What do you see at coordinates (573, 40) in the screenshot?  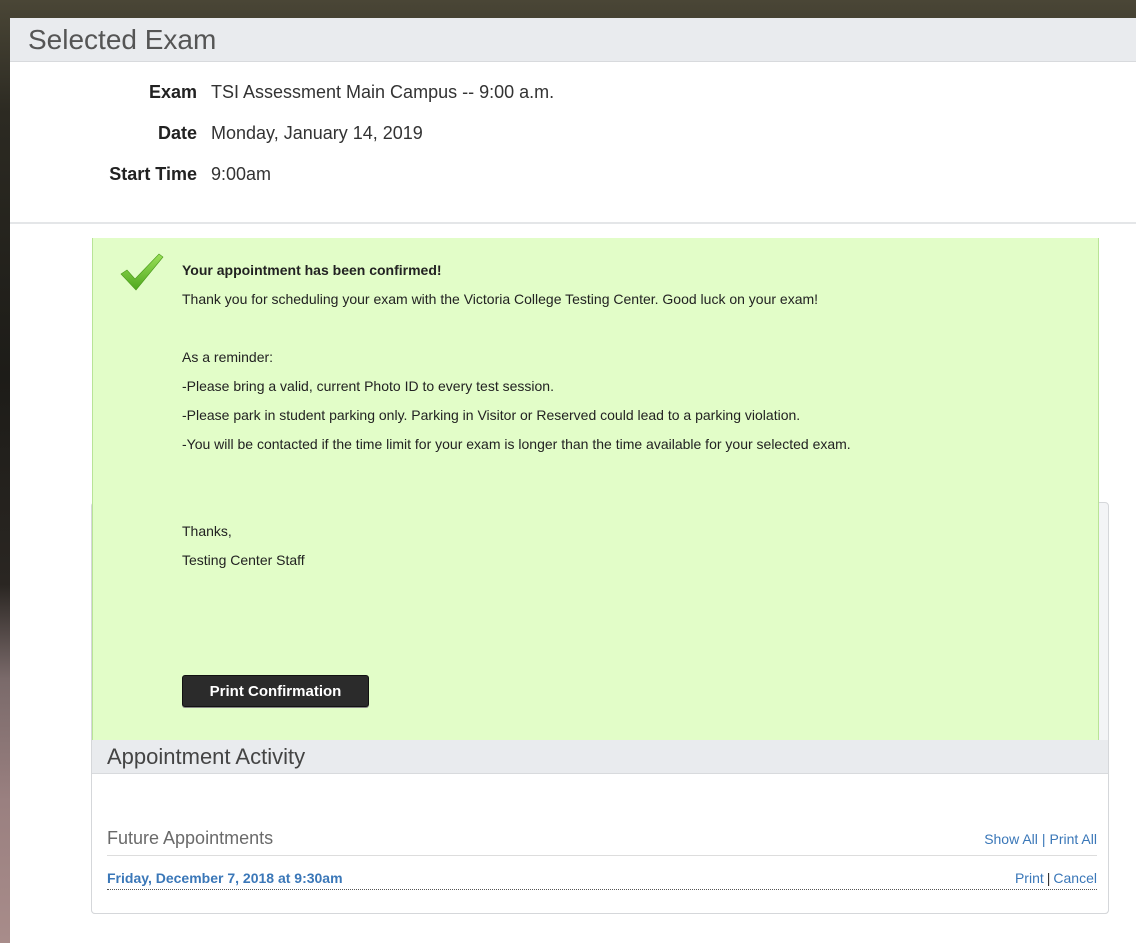 I see `selected-exam-header: Selected Exam` at bounding box center [573, 40].